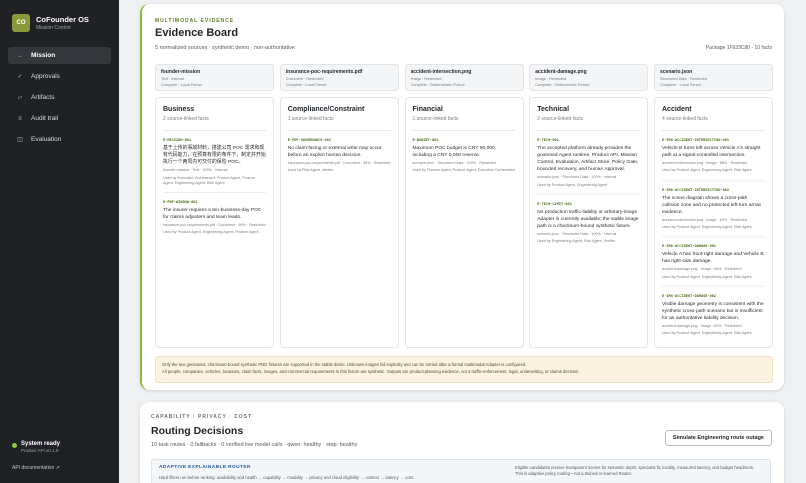 This screenshot has width=806, height=483. I want to click on sidebar-item-approvals: ✓ Approvals, so click(59, 76).